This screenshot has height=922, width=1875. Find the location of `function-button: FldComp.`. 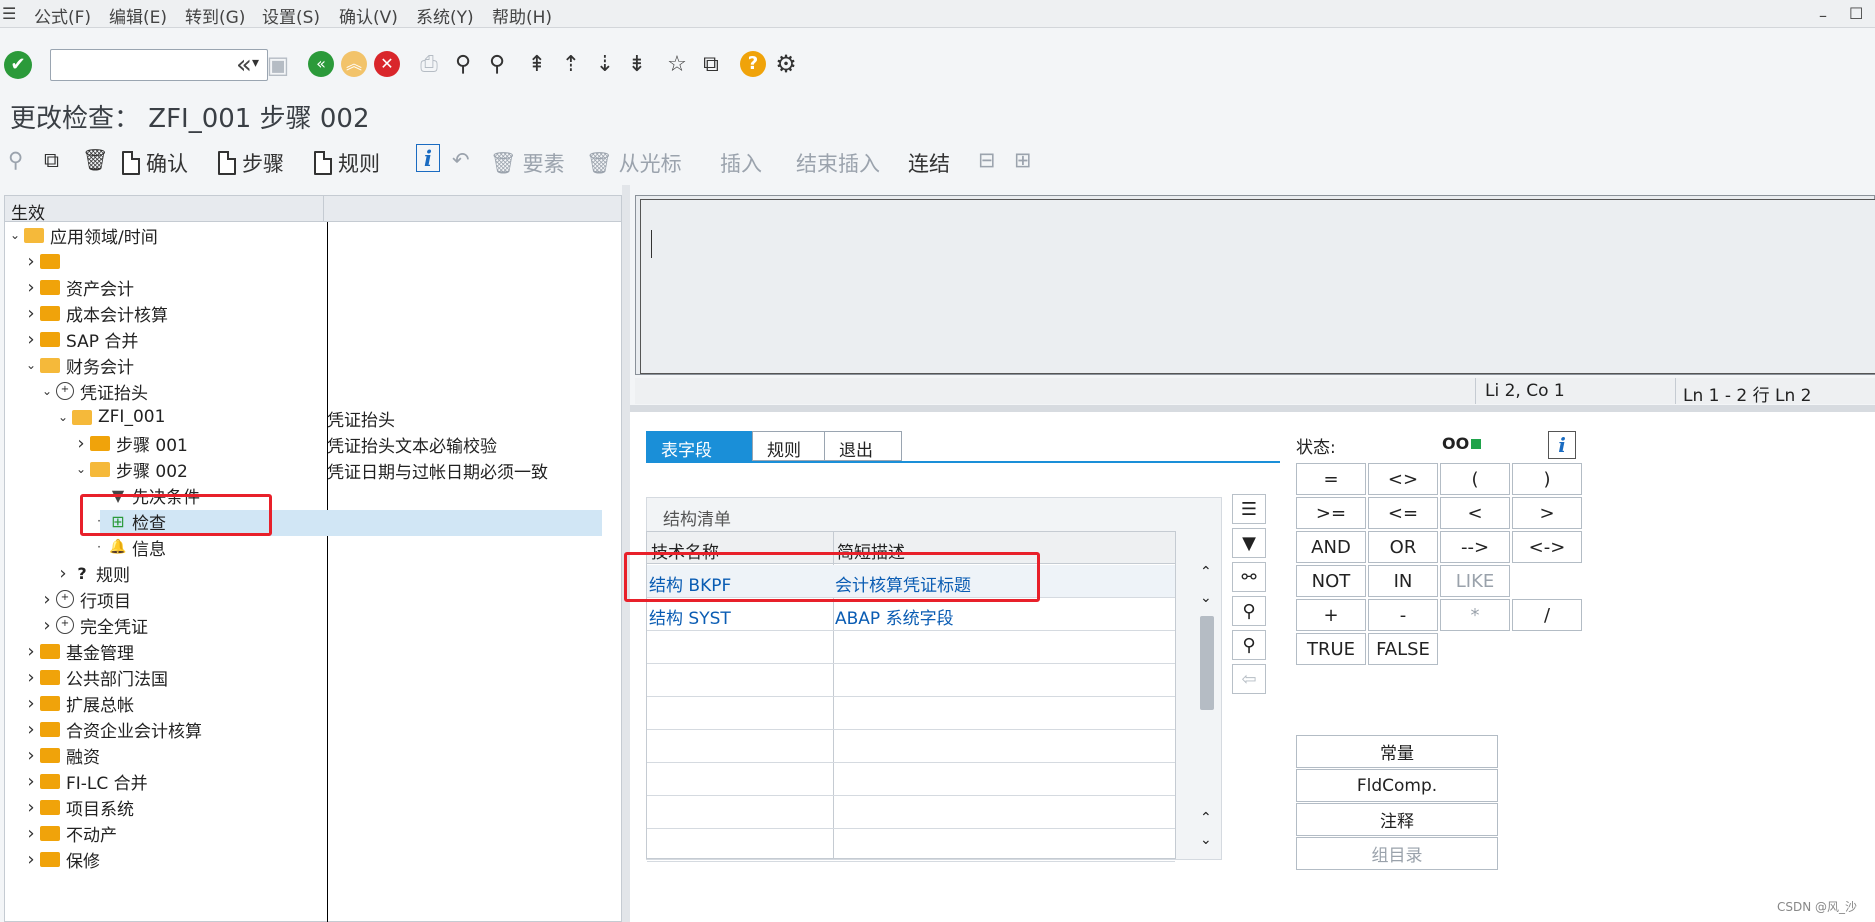

function-button: FldComp. is located at coordinates (1397, 785).